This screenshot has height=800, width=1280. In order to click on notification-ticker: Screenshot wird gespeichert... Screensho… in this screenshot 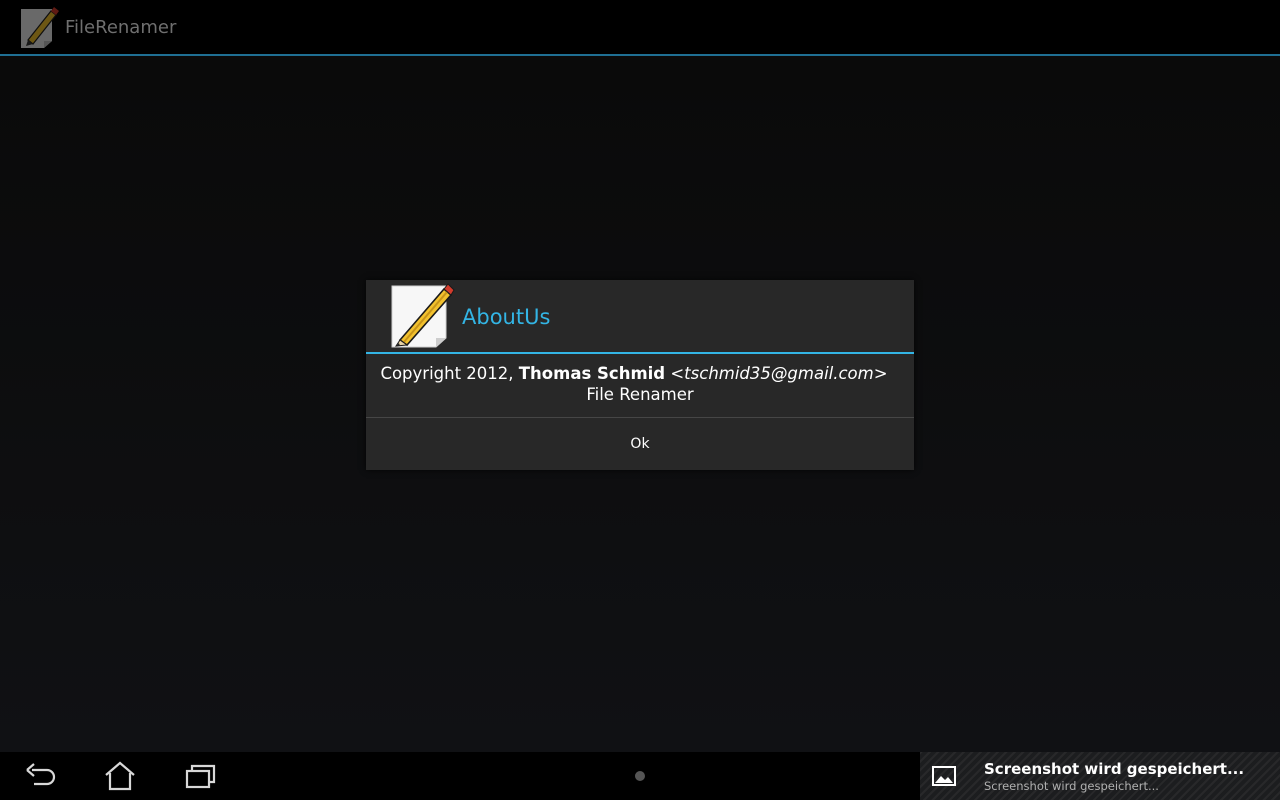, I will do `click(1100, 776)`.